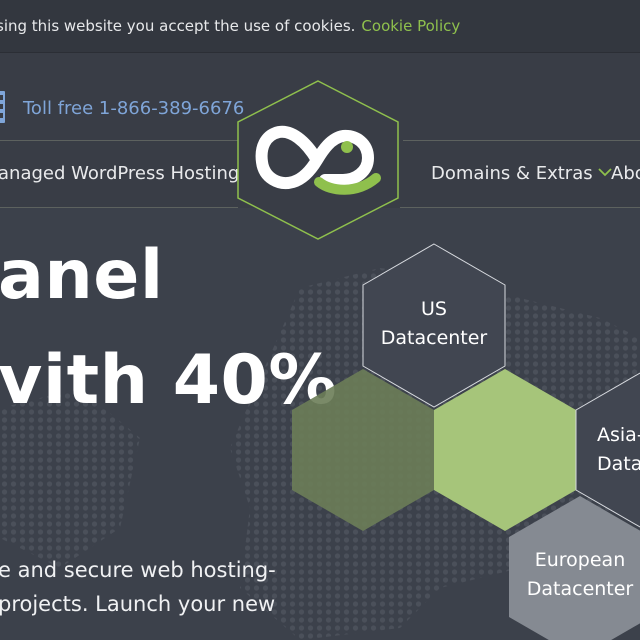  Describe the element at coordinates (580, 589) in the screenshot. I see `european-datacenter-line2: Datacenter` at that location.